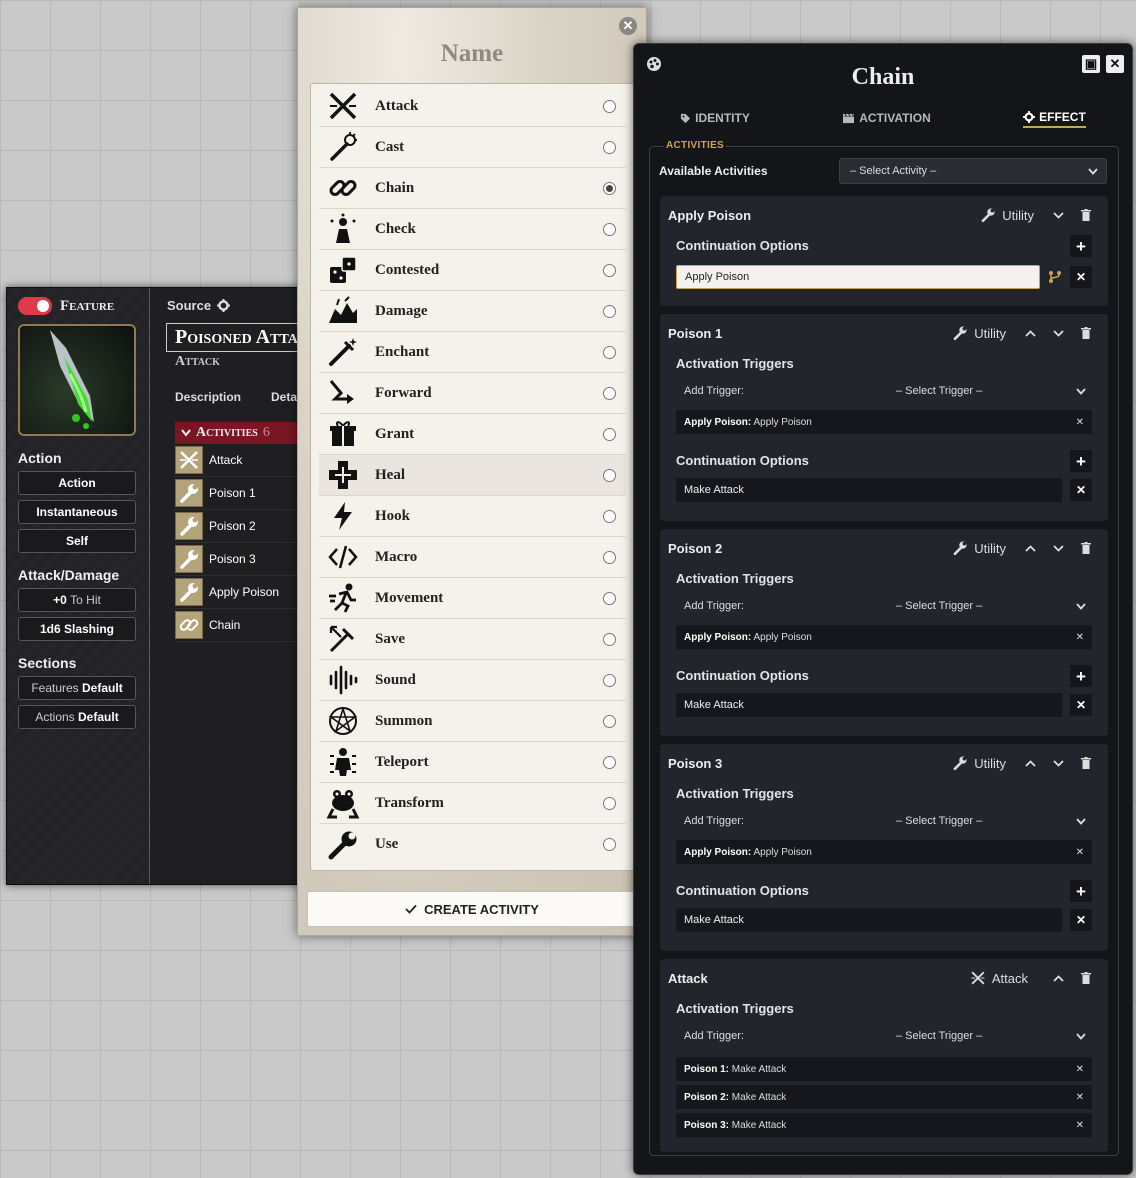 This screenshot has width=1136, height=1178. Describe the element at coordinates (77, 512) in the screenshot. I see `duration-pill: Instantaneous` at that location.